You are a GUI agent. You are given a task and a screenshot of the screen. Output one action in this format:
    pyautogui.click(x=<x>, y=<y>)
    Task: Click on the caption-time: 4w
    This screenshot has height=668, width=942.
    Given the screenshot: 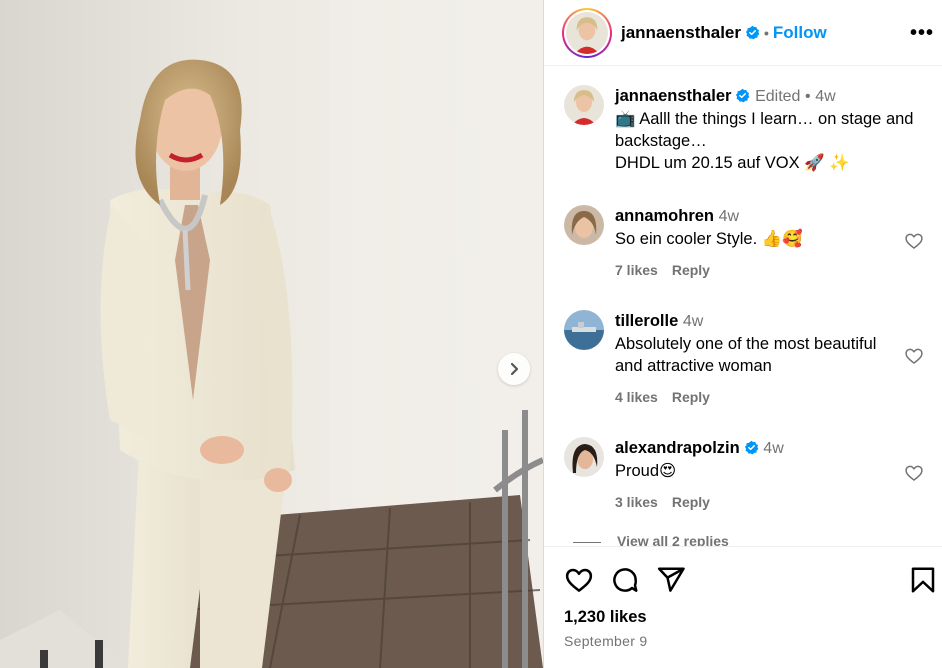 What is the action you would take?
    pyautogui.click(x=825, y=96)
    